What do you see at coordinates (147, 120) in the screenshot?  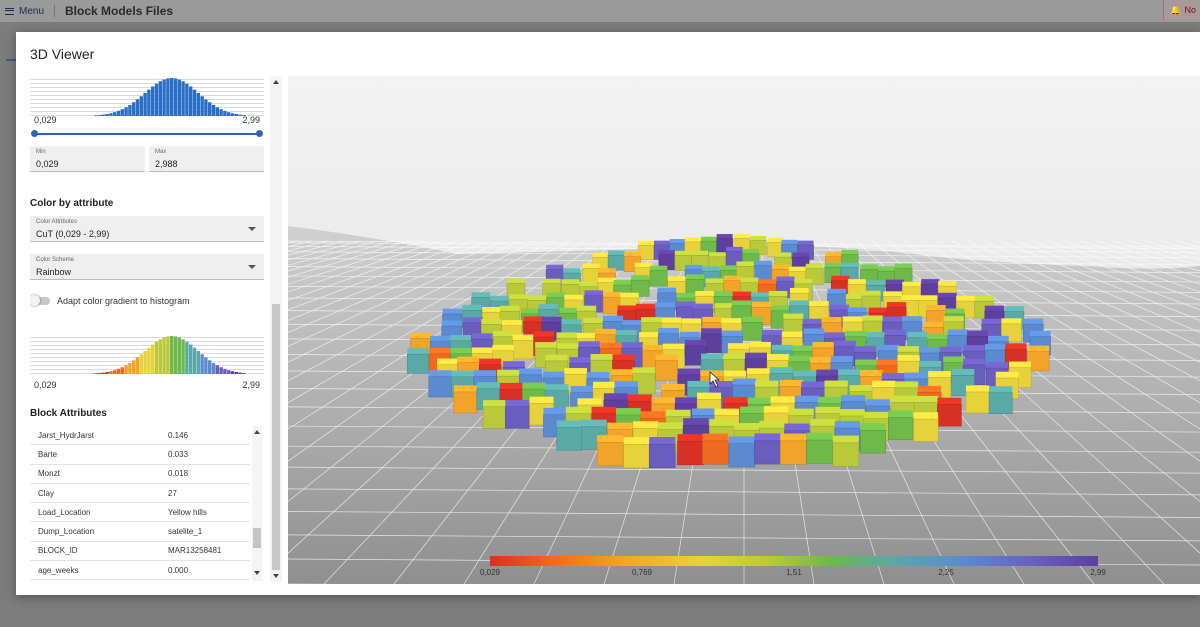 I see `filter-range-labels: 0,029 2,99` at bounding box center [147, 120].